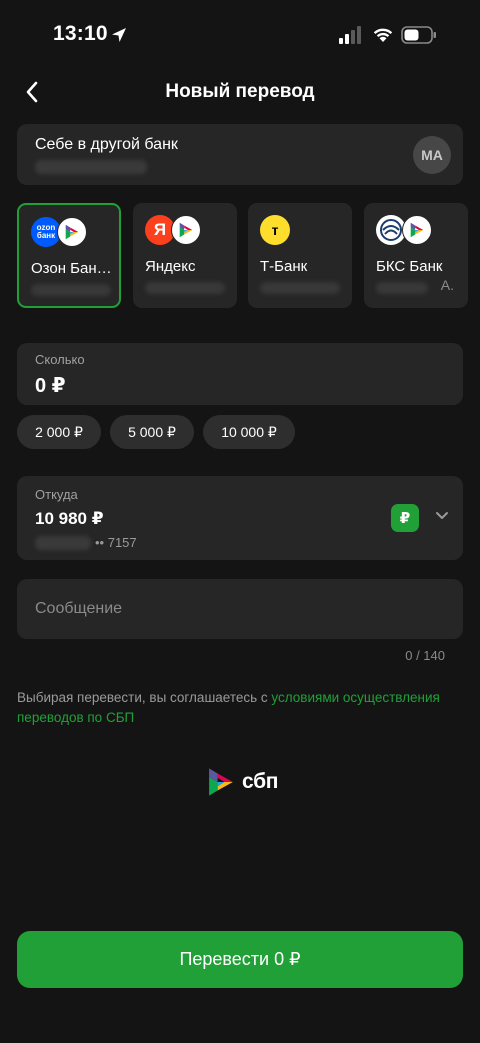 This screenshot has height=1043, width=480. What do you see at coordinates (170, 266) in the screenshot?
I see `bank-name: Яндекс` at bounding box center [170, 266].